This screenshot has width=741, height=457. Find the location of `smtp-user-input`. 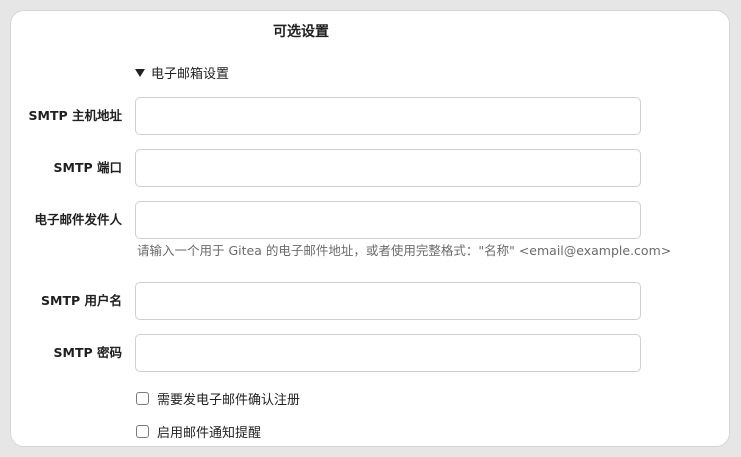

smtp-user-input is located at coordinates (388, 301).